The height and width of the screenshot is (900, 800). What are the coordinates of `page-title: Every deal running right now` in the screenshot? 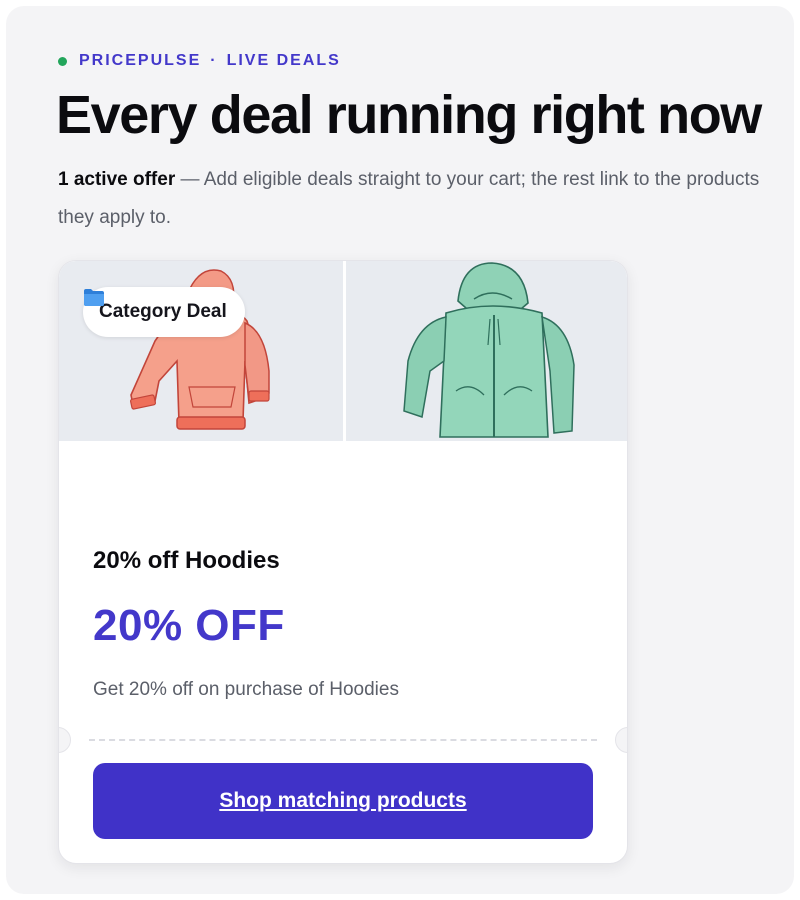 It's located at (409, 115).